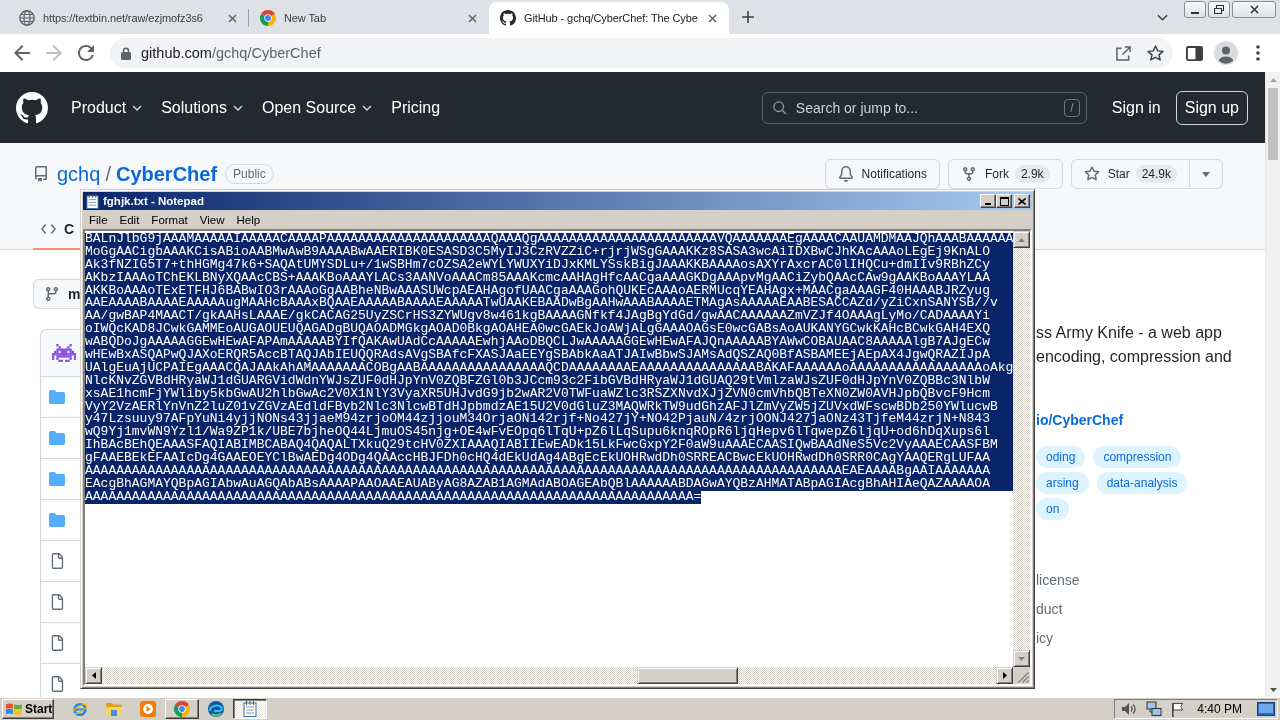 Image resolution: width=1280 pixels, height=720 pixels. What do you see at coordinates (41, 174) in the screenshot?
I see `repo-icon` at bounding box center [41, 174].